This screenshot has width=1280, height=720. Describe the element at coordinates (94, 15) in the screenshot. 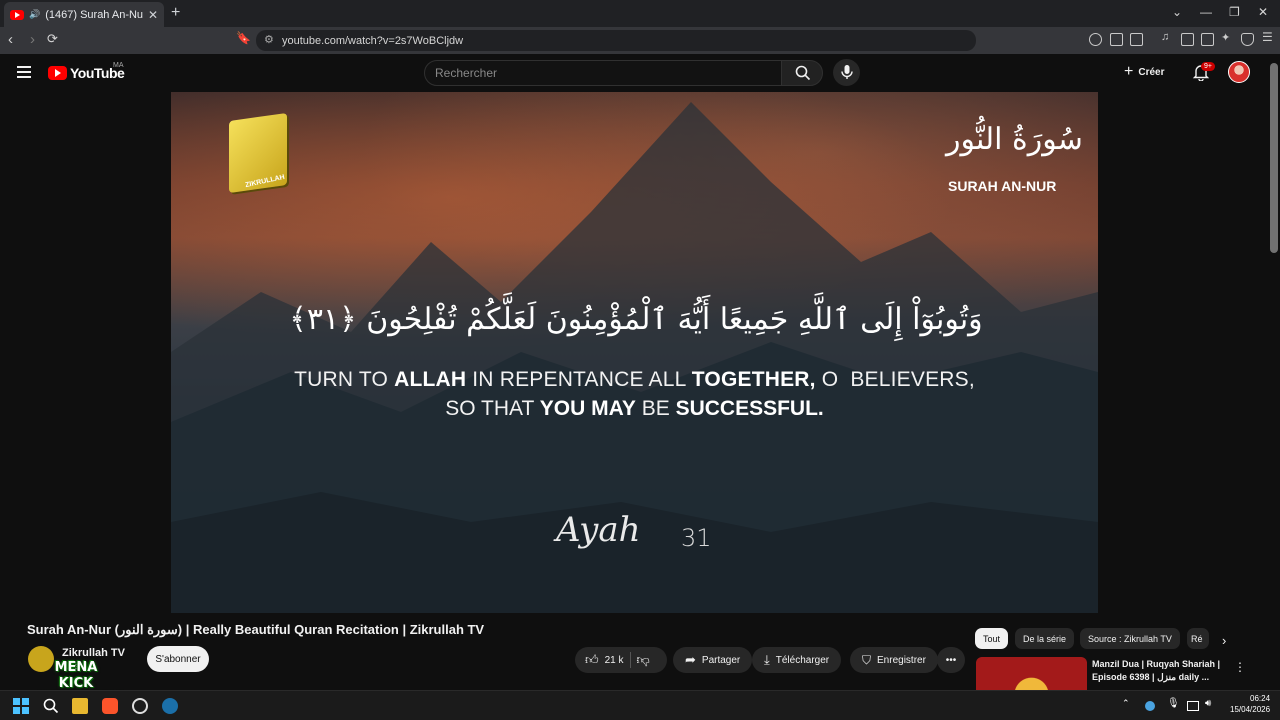

I see `tab-title: (1467) Surah An-Nur (سورة النور)` at that location.